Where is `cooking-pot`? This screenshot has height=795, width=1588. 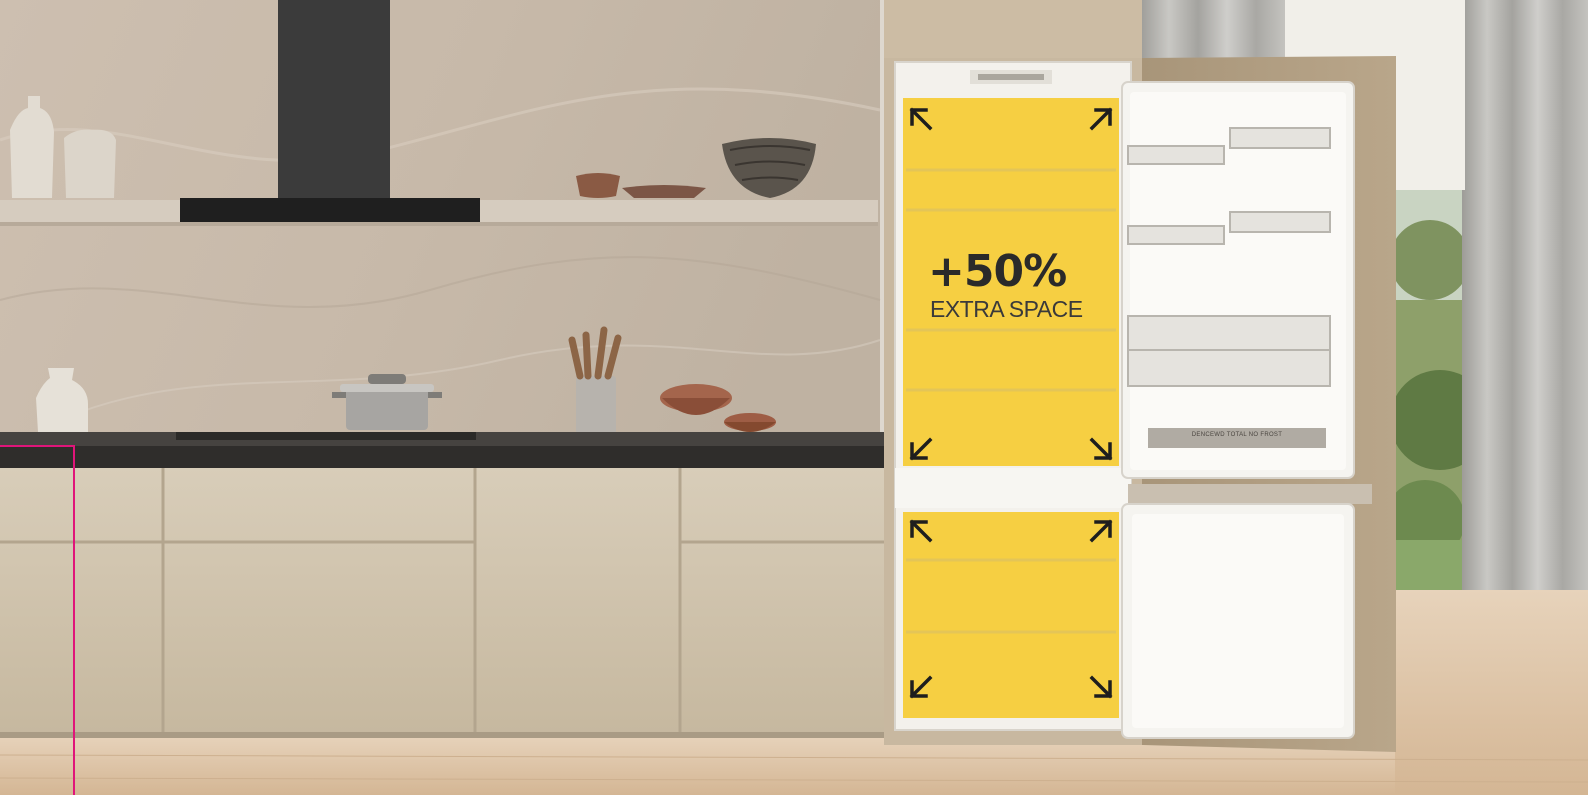
cooking-pot is located at coordinates (387, 408).